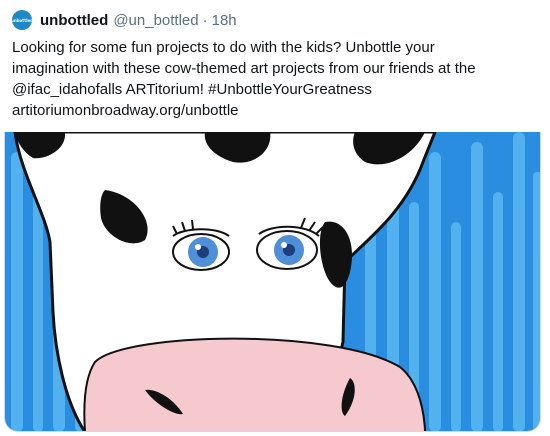 This screenshot has width=550, height=436. I want to click on avatar: unbottled, so click(22, 20).